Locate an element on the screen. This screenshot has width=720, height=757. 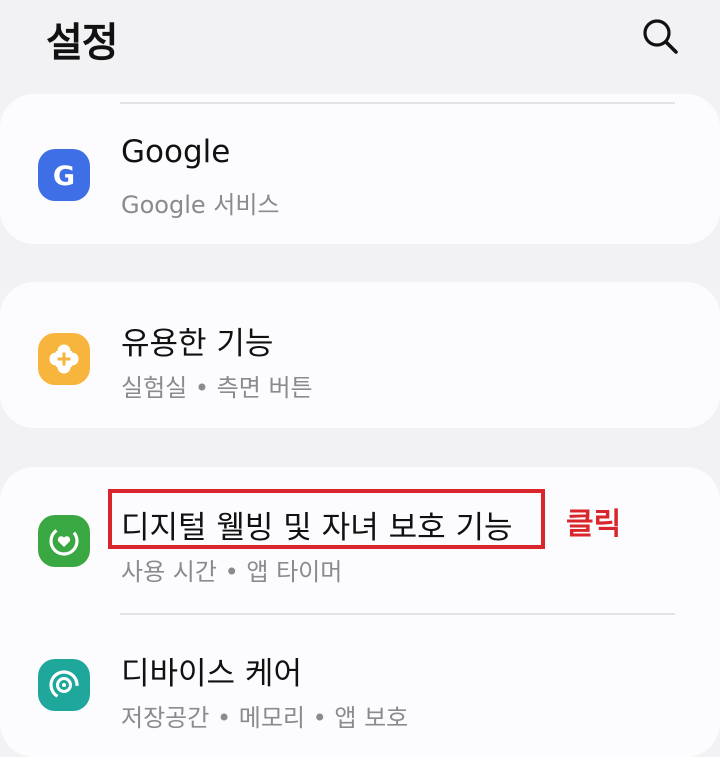
item-subtitle: 저장공간 • 메모리 • 앱 보호 is located at coordinates (265, 718).